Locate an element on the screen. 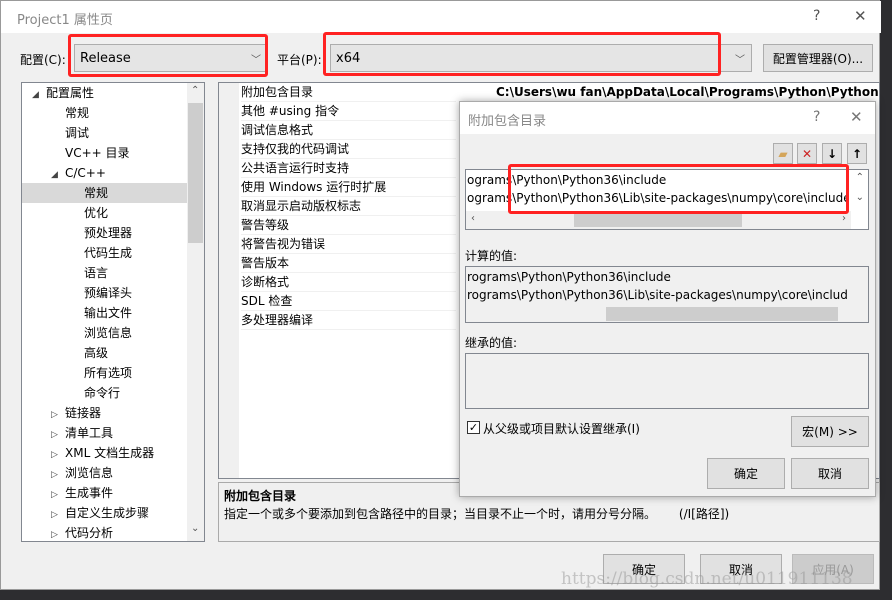  tree-item: 预编译头 is located at coordinates (104, 293).